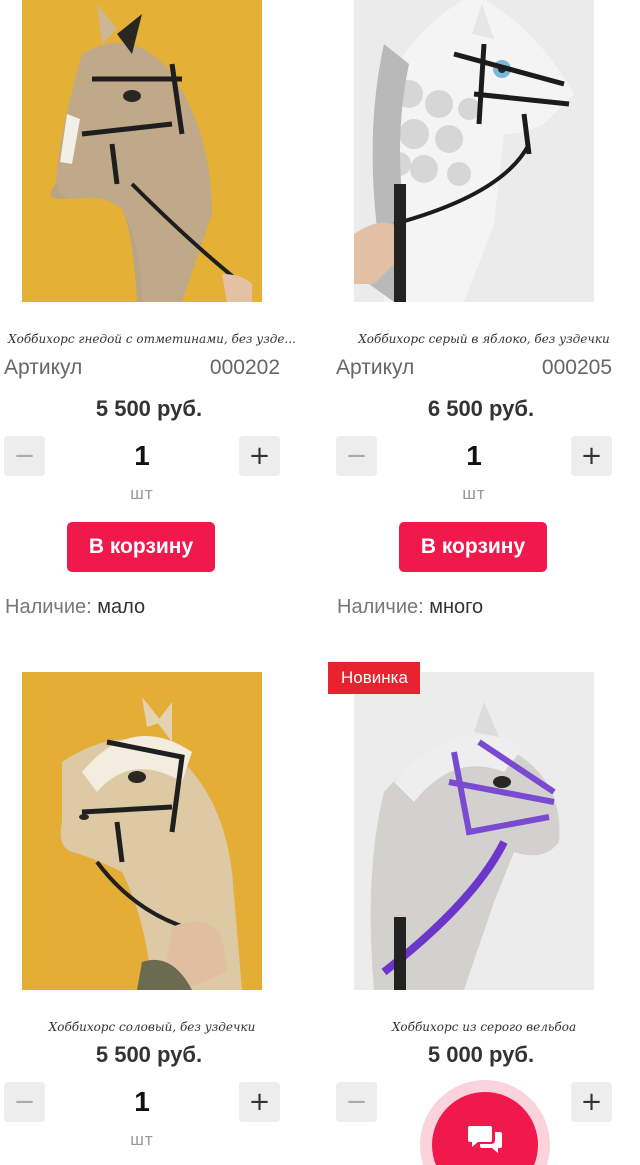  Describe the element at coordinates (356, 1102) in the screenshot. I see `decrease-qty-button: −` at that location.